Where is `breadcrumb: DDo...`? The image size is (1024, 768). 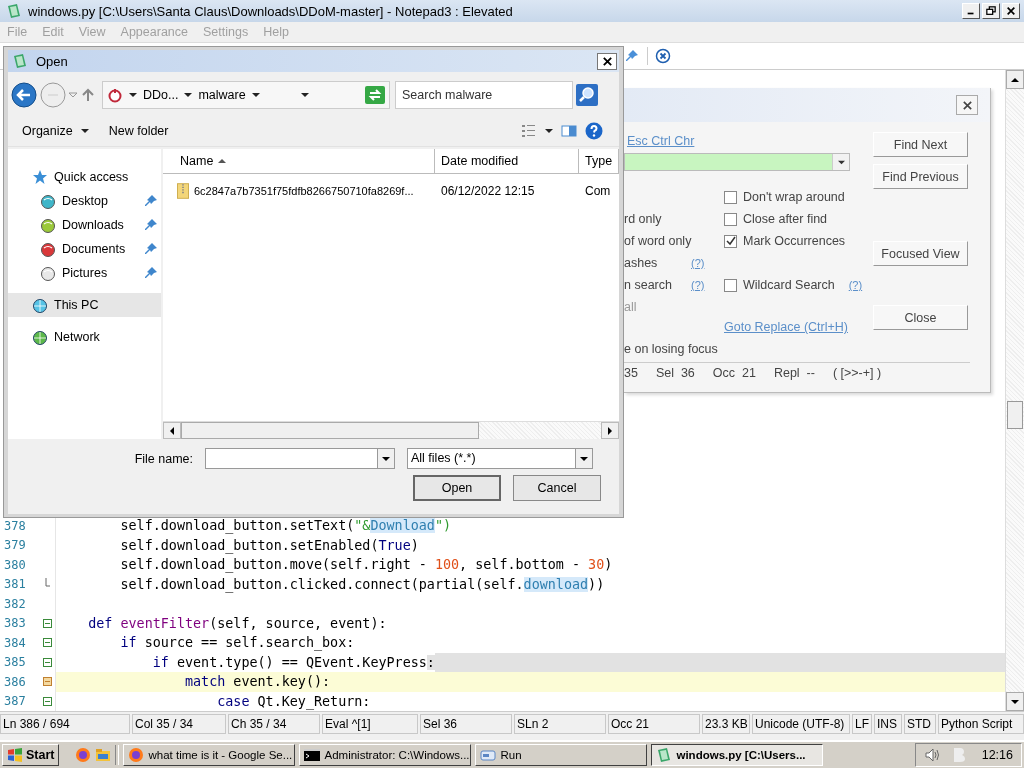 breadcrumb: DDo... is located at coordinates (161, 95).